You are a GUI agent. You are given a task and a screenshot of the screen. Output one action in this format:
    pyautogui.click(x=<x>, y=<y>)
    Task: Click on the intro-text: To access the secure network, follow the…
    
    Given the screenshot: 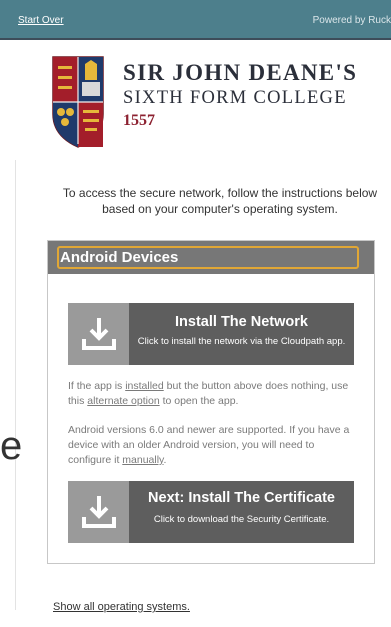 What is the action you would take?
    pyautogui.click(x=220, y=201)
    